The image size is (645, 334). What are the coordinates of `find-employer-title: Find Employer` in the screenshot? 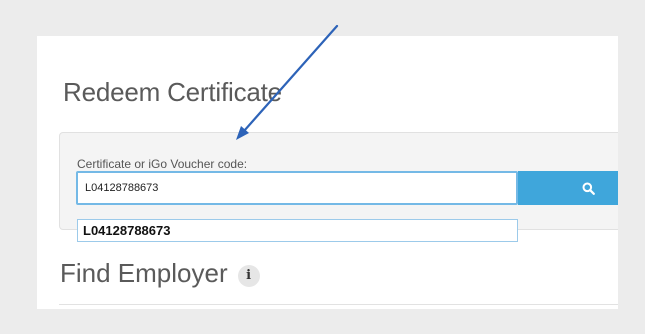 It's located at (144, 273).